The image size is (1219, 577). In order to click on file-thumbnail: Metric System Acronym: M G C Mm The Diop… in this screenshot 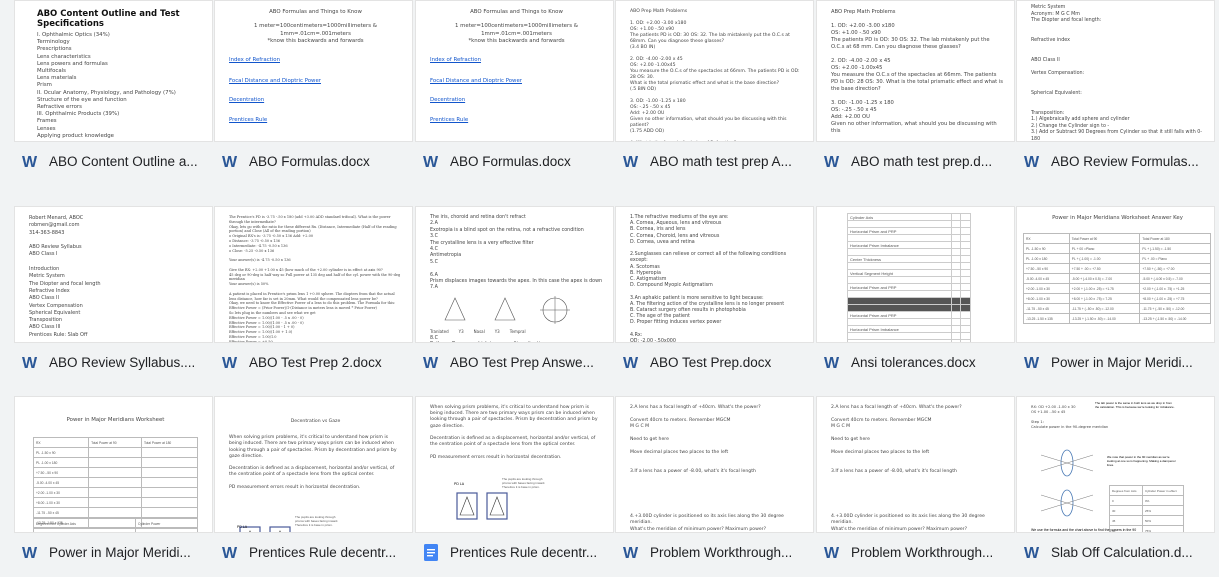, I will do `click(1115, 71)`.